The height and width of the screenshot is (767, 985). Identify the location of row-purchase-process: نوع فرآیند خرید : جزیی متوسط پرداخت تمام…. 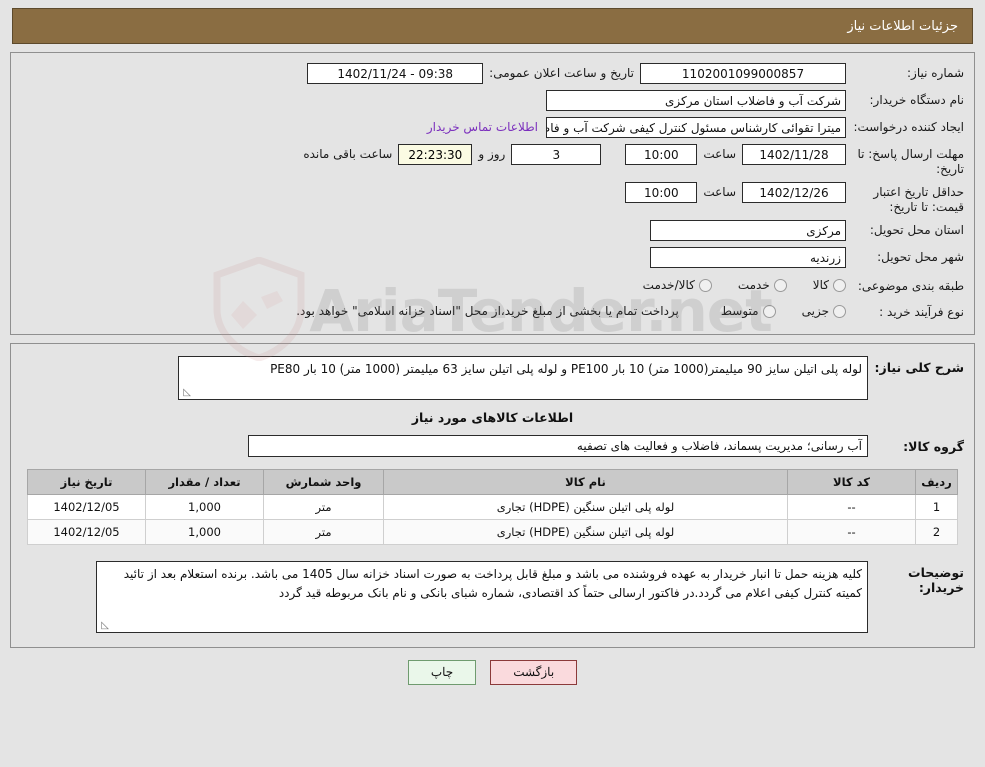
(492, 311).